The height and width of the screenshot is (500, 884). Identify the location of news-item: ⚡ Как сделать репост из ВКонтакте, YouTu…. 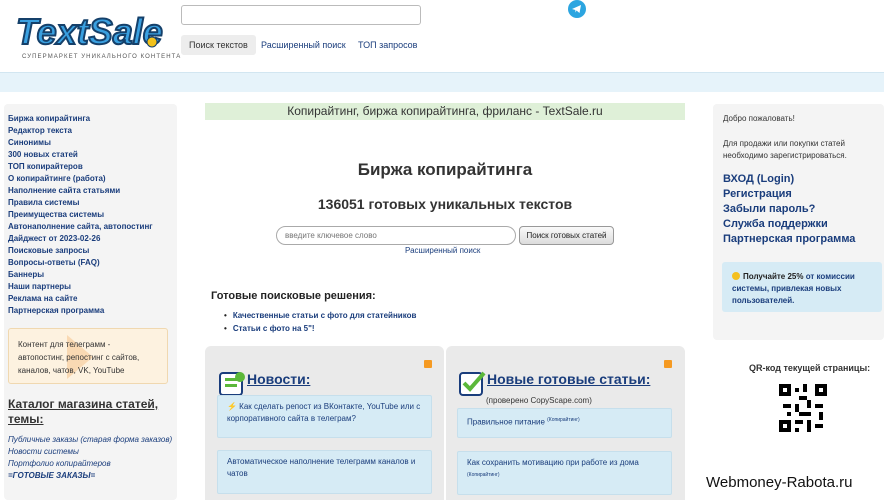
(324, 416).